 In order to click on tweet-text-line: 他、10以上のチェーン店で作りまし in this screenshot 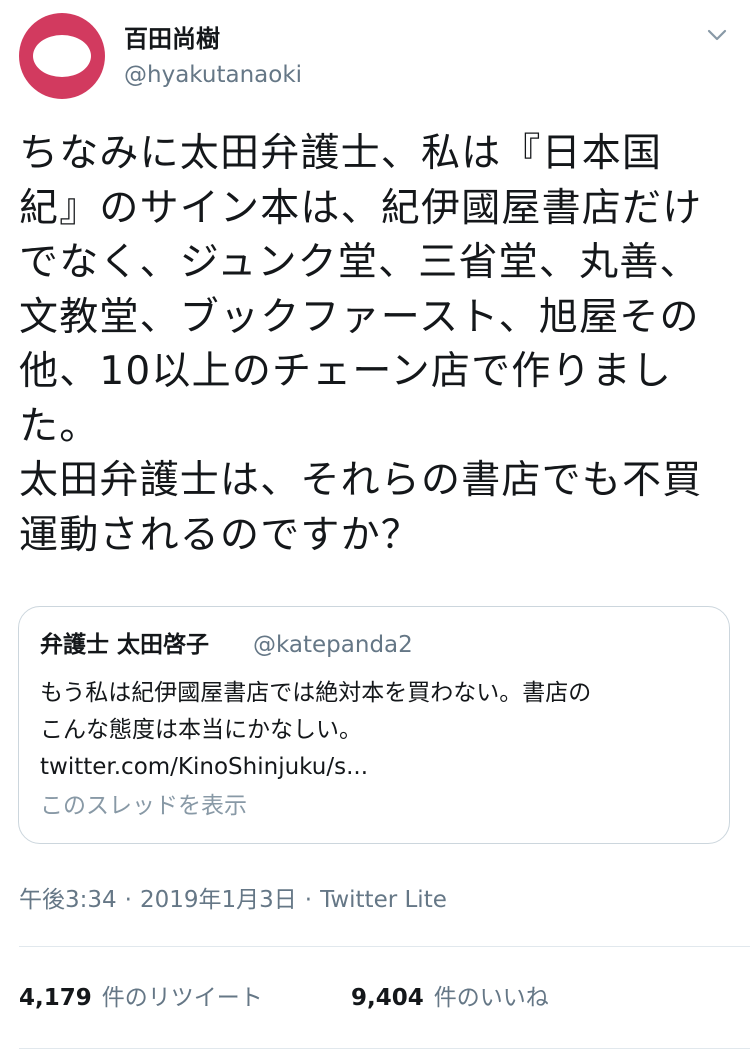, I will do `click(346, 371)`.